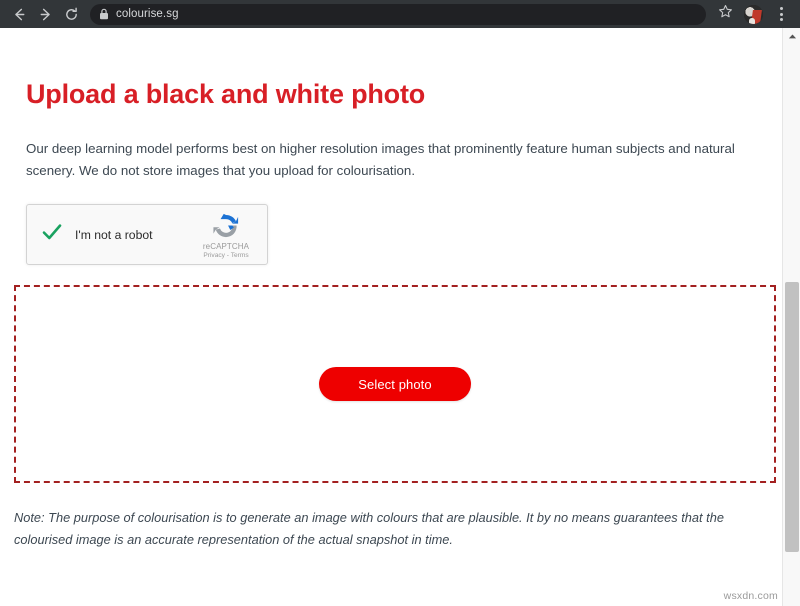 Image resolution: width=800 pixels, height=606 pixels. I want to click on bookmark-button, so click(725, 14).